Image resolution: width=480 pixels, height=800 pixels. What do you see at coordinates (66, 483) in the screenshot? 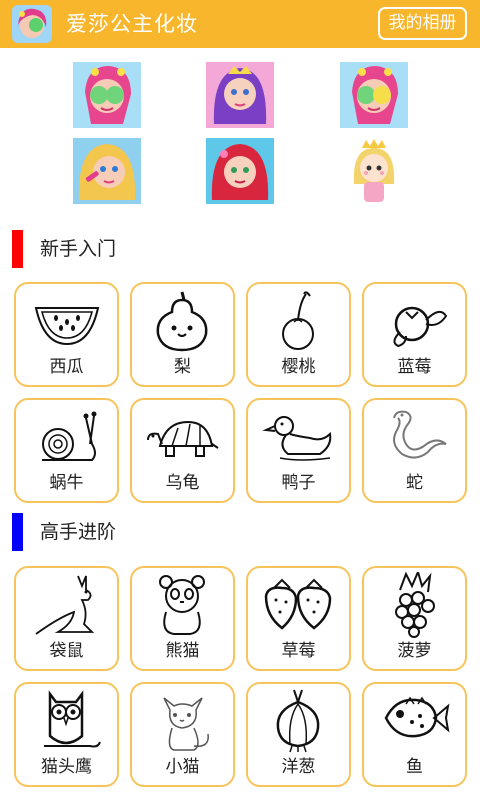
I see `card-label: 蜗牛` at bounding box center [66, 483].